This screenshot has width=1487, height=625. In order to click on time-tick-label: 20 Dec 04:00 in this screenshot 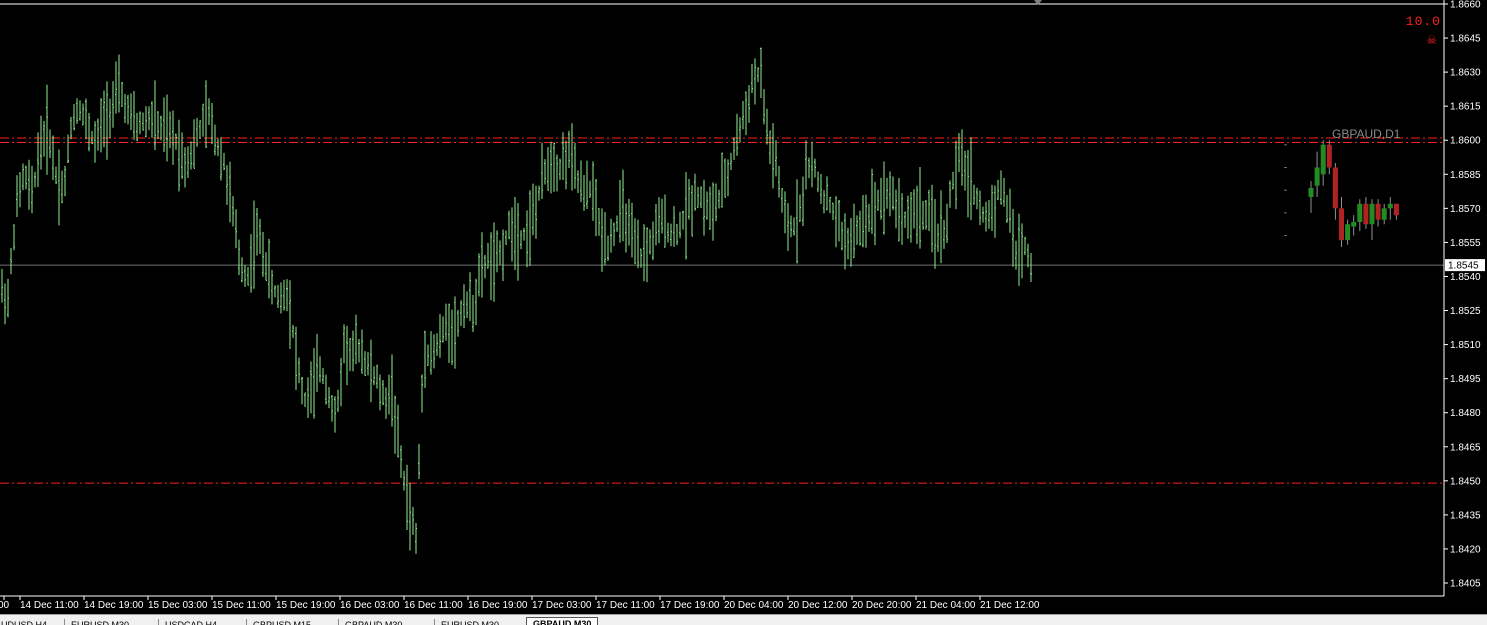, I will do `click(754, 605)`.